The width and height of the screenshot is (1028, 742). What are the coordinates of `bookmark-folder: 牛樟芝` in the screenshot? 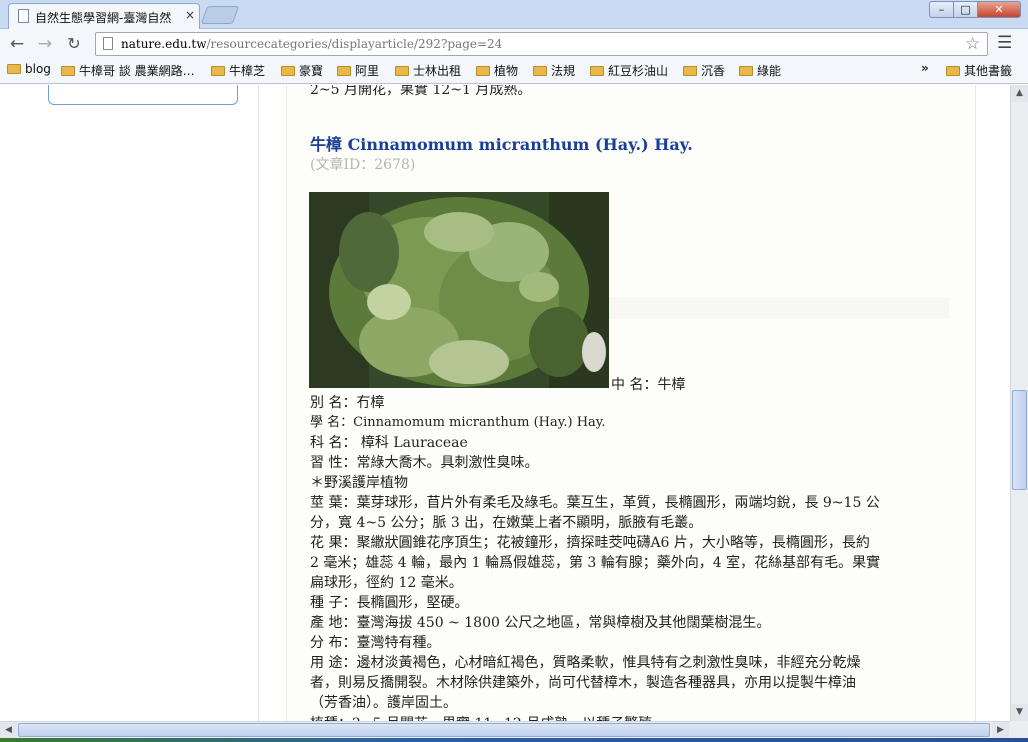 It's located at (238, 71).